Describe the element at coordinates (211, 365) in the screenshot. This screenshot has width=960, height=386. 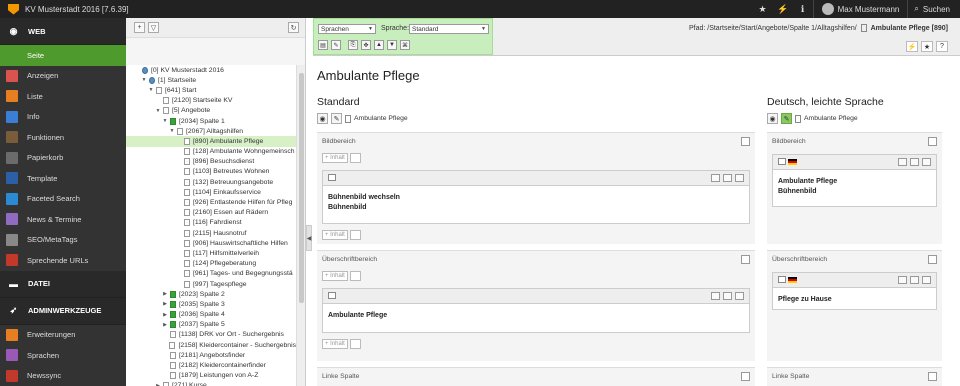
I see `tree-node: [2182] Kleidercontainerfinder` at that location.